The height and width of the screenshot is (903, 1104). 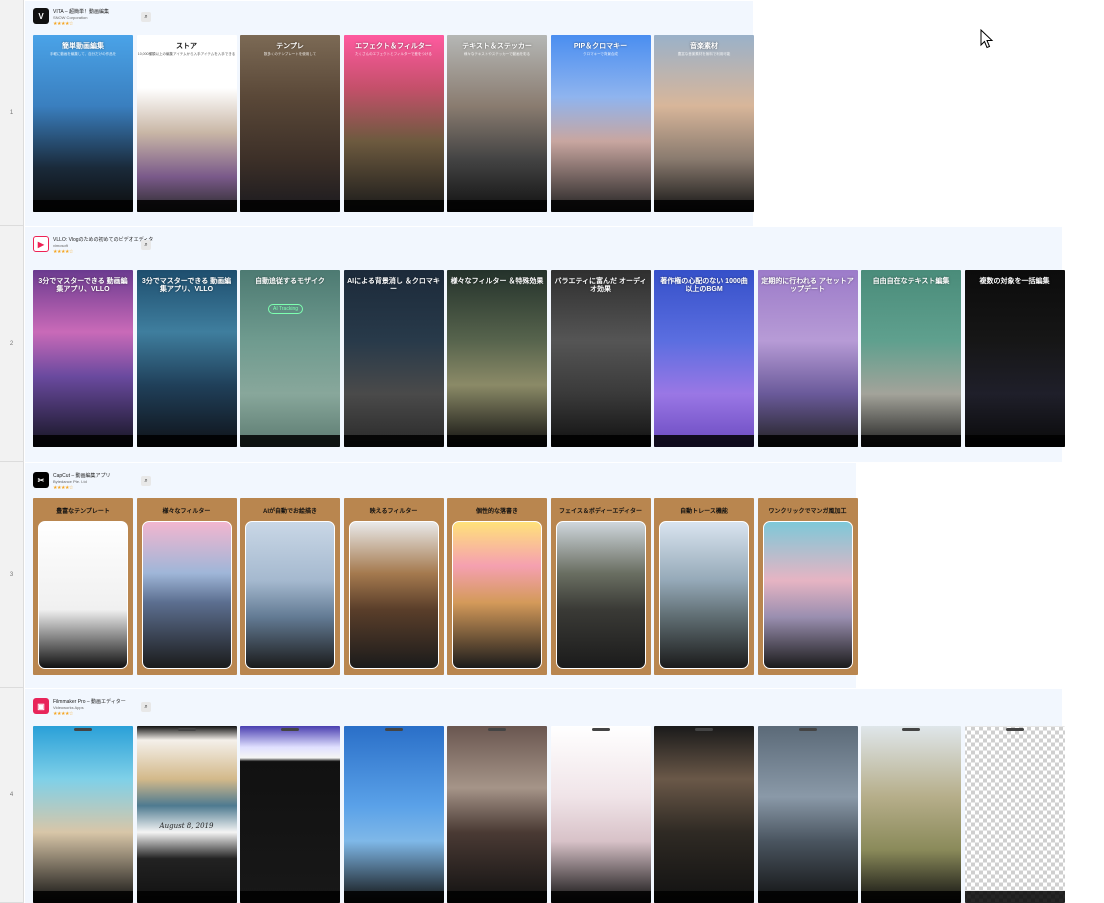 I want to click on app-developer: Bytedance Pte. Ltd, so click(x=70, y=481).